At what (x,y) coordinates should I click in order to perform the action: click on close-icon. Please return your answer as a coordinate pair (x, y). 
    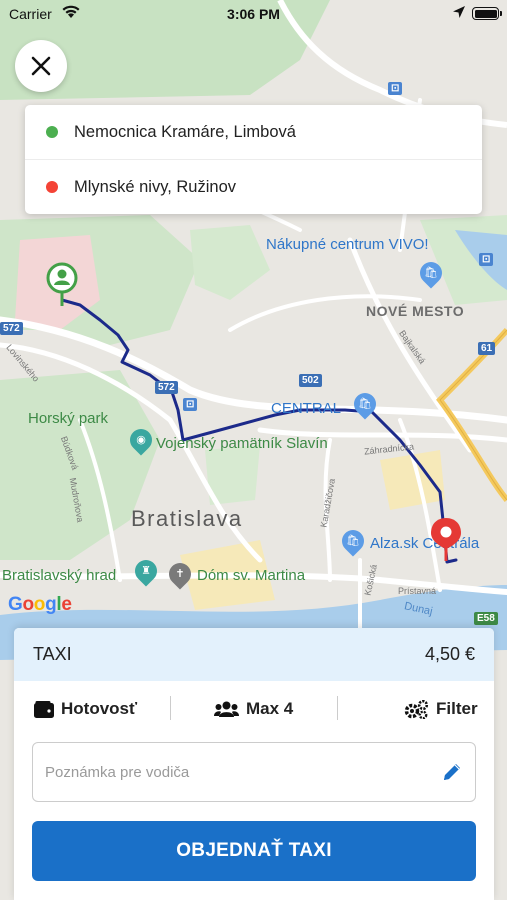
    Looking at the image, I should click on (41, 66).